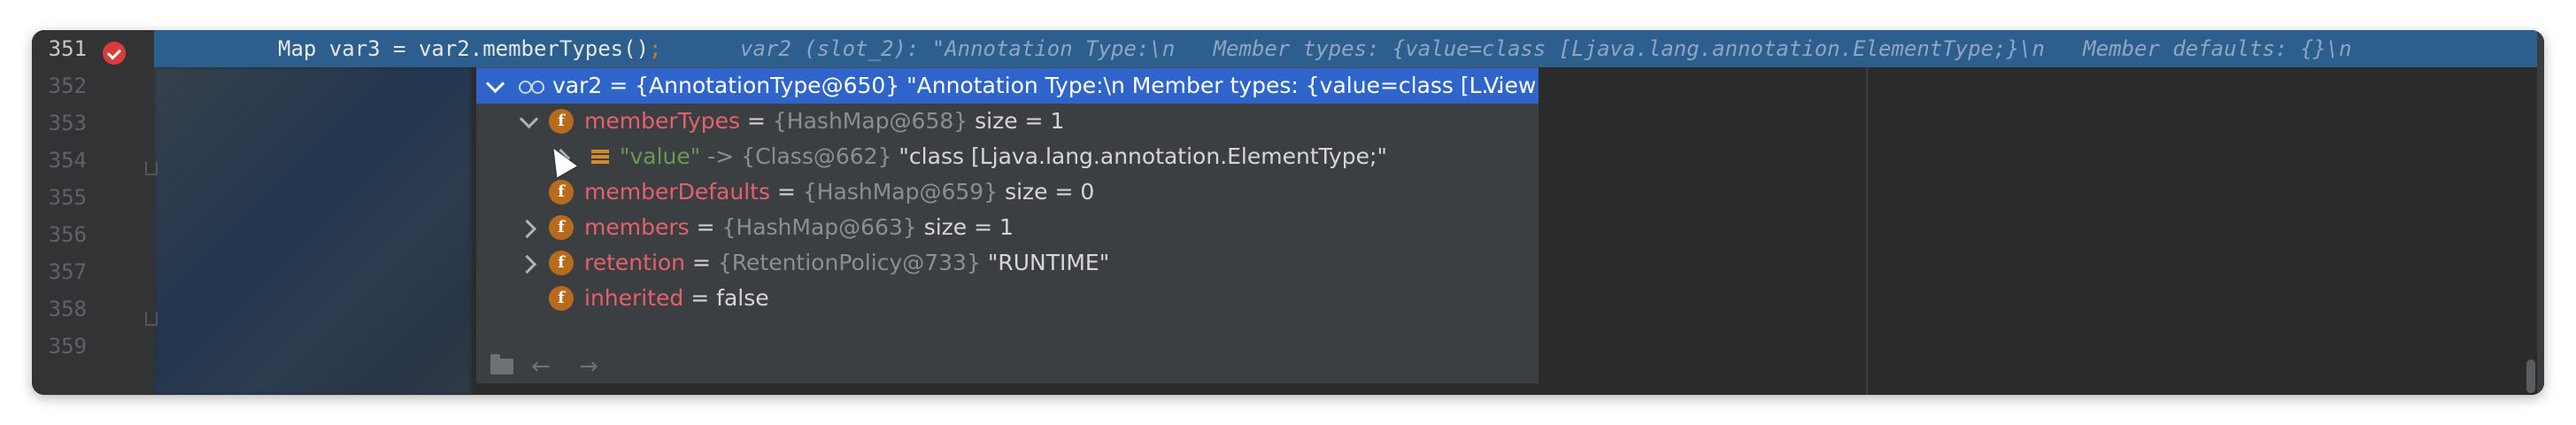 The width and height of the screenshot is (2576, 425). I want to click on glasses-icon, so click(532, 87).